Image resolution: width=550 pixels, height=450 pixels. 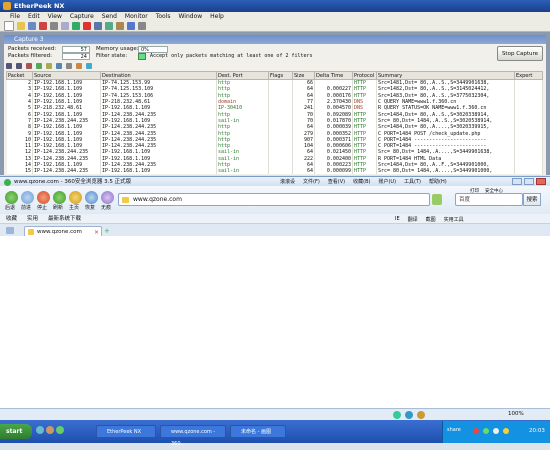 I want to click on expert-icon, so click(x=59, y=66).